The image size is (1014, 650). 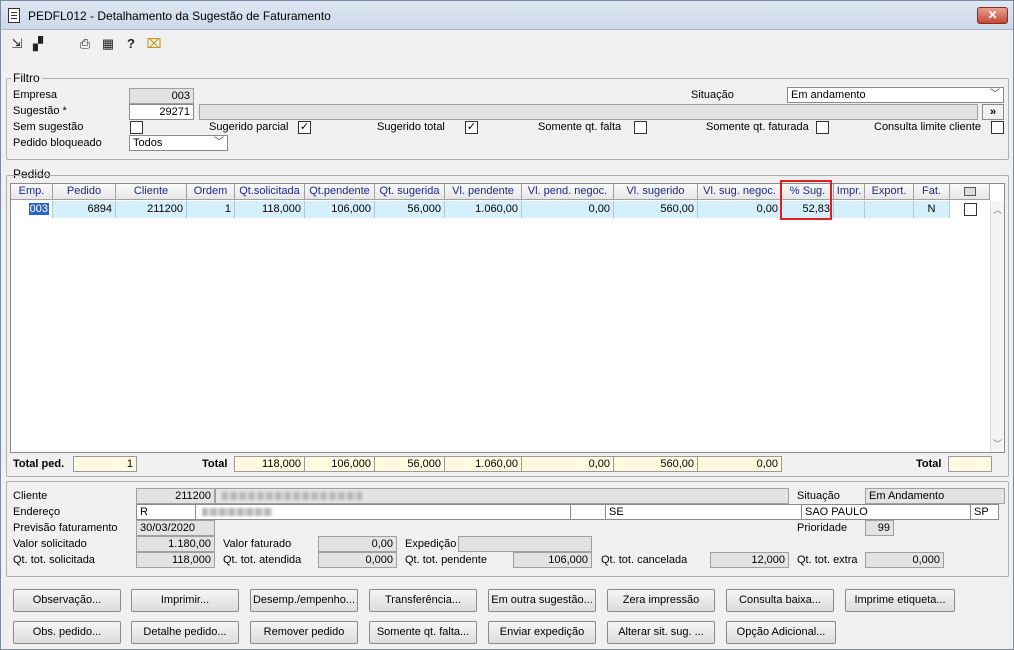 What do you see at coordinates (50, 544) in the screenshot?
I see `valor-solicitado-label: Valor solicitado` at bounding box center [50, 544].